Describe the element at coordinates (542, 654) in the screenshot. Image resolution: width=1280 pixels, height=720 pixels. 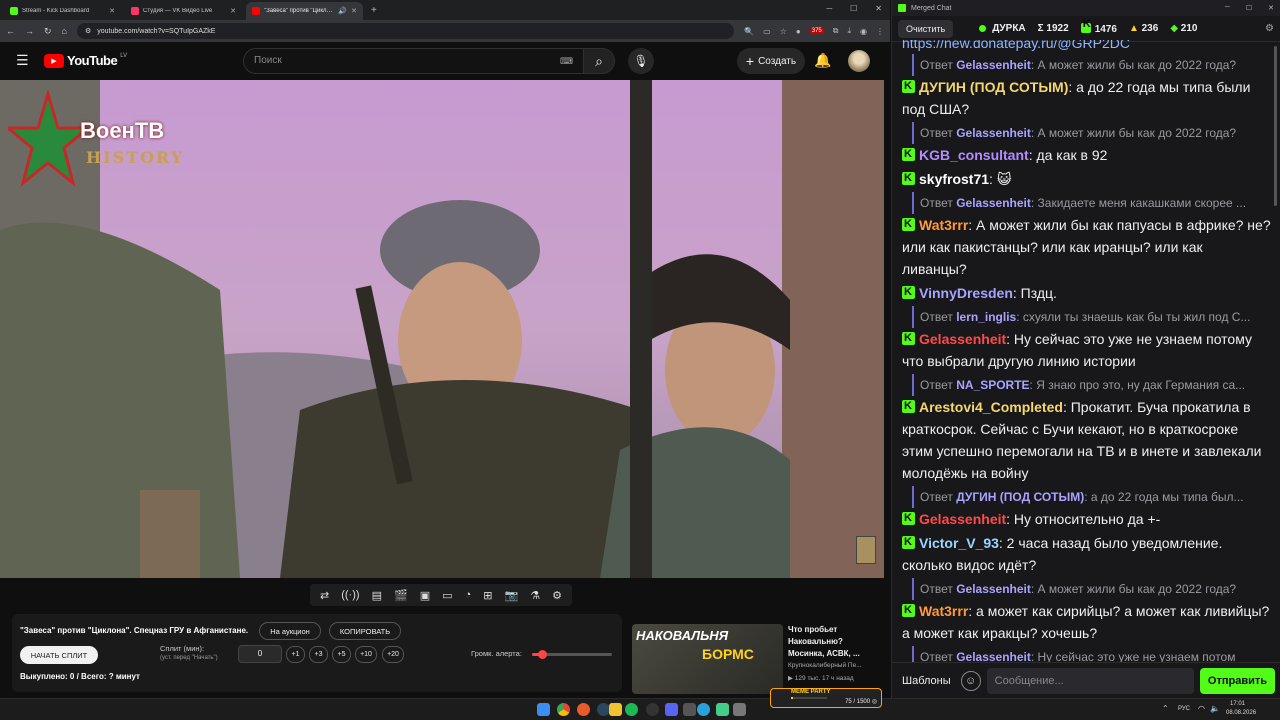
I see `alert-volume-knob` at that location.